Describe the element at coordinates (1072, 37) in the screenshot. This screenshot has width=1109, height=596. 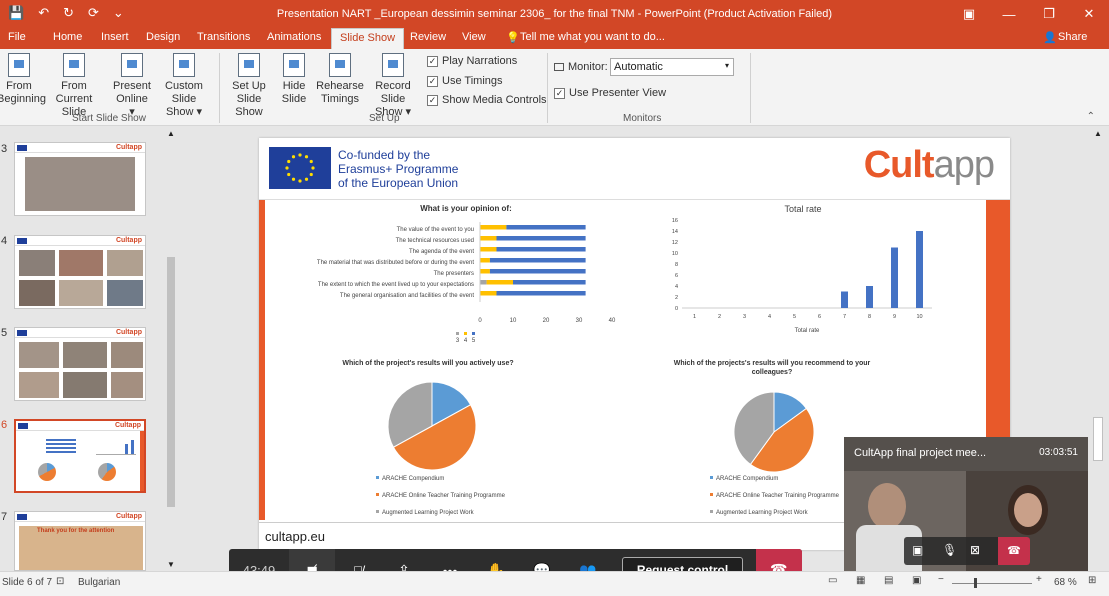
I see `share-button: Share` at that location.